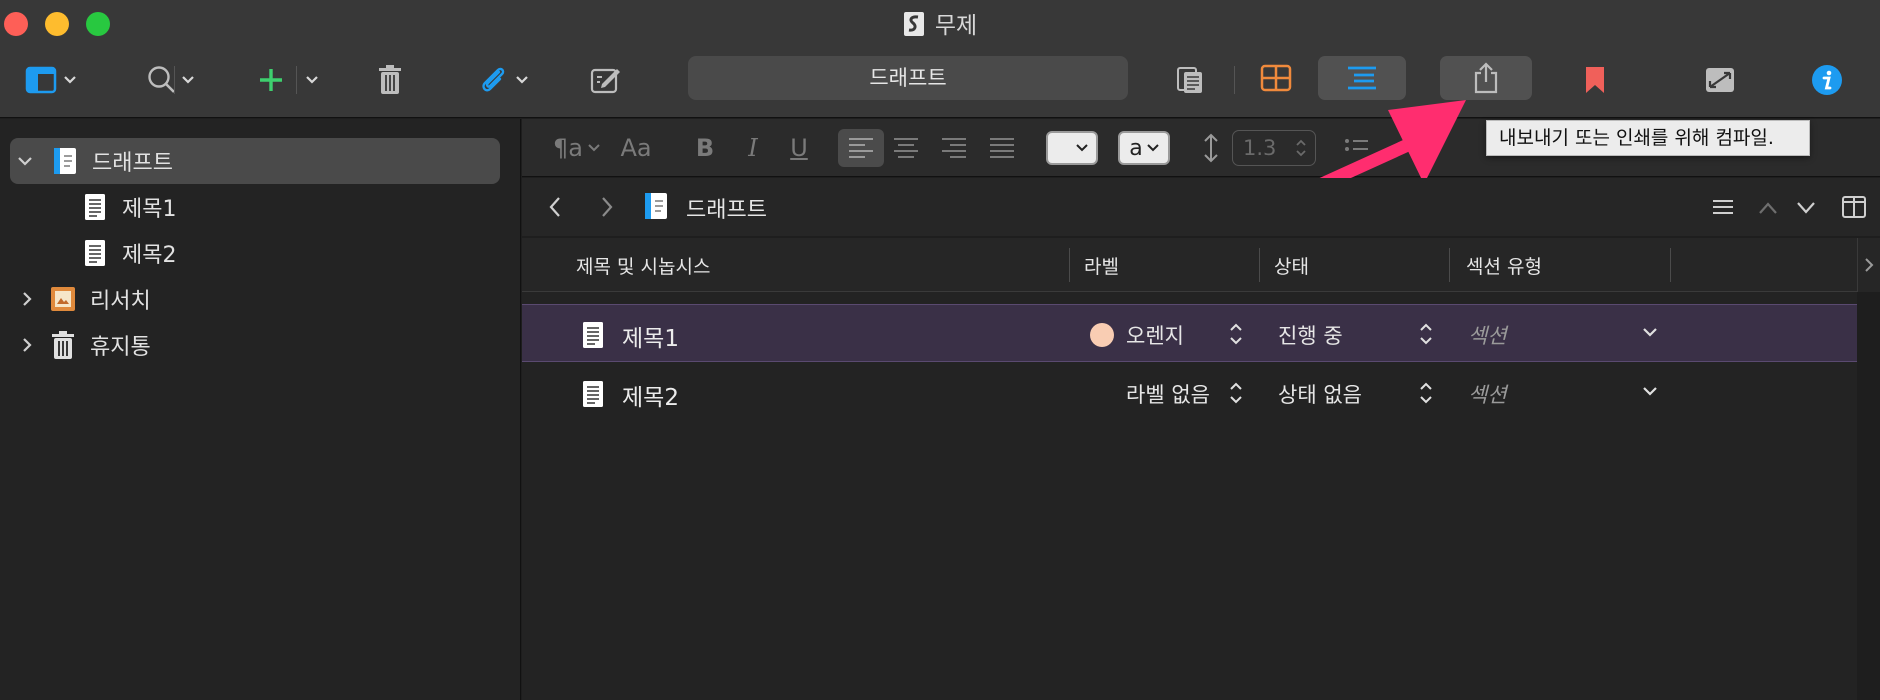 Image resolution: width=1880 pixels, height=700 pixels. What do you see at coordinates (1101, 265) in the screenshot?
I see `column-label: 라벨` at bounding box center [1101, 265].